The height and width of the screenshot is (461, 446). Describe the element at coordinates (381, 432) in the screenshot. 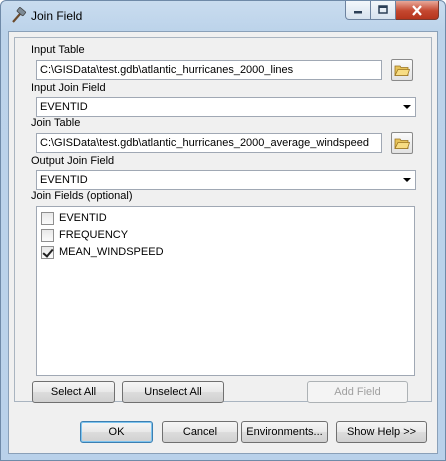

I see `show-help-button: Show Help >>` at that location.